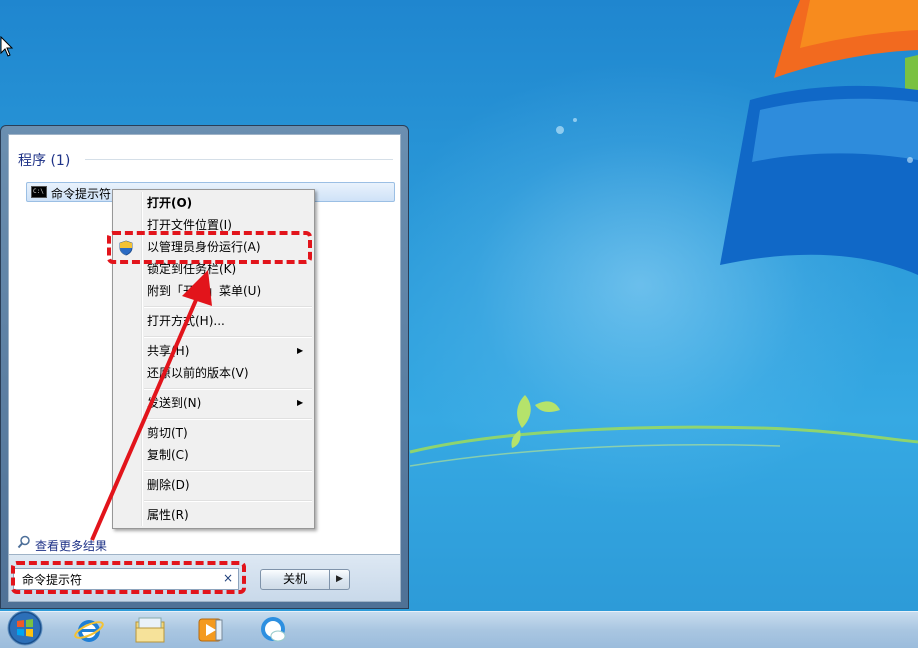 The width and height of the screenshot is (918, 648). Describe the element at coordinates (168, 351) in the screenshot. I see `menu-item-share: 共享(H)` at that location.